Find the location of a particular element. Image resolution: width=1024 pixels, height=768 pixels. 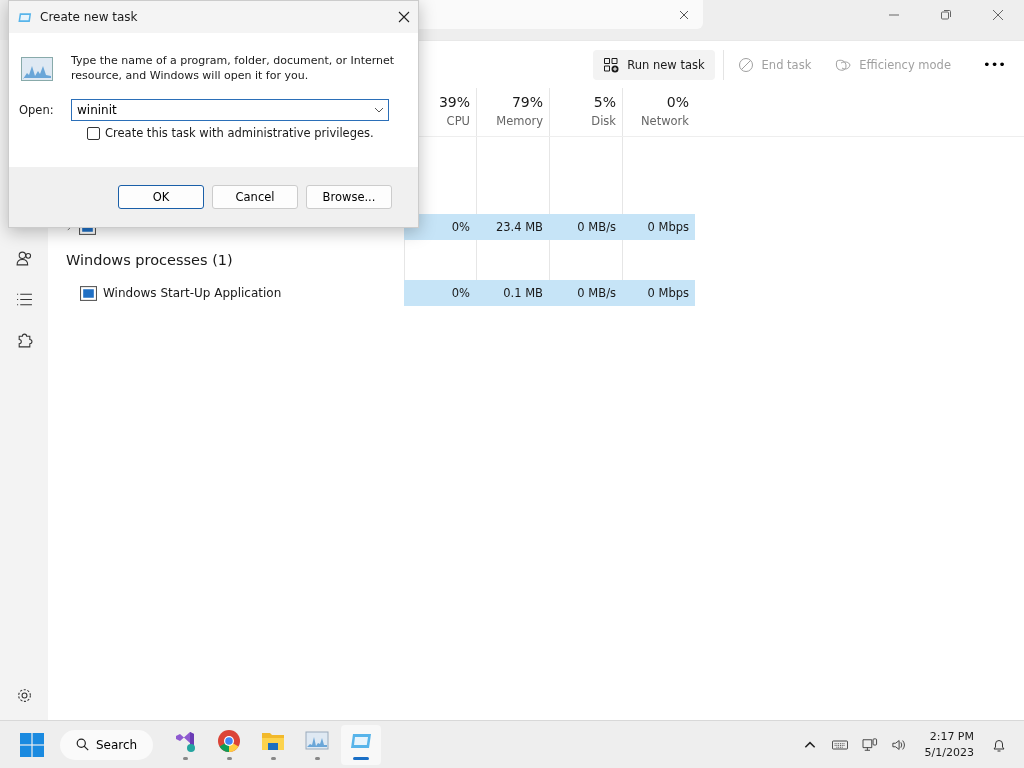

window-icon is located at coordinates (88, 293).